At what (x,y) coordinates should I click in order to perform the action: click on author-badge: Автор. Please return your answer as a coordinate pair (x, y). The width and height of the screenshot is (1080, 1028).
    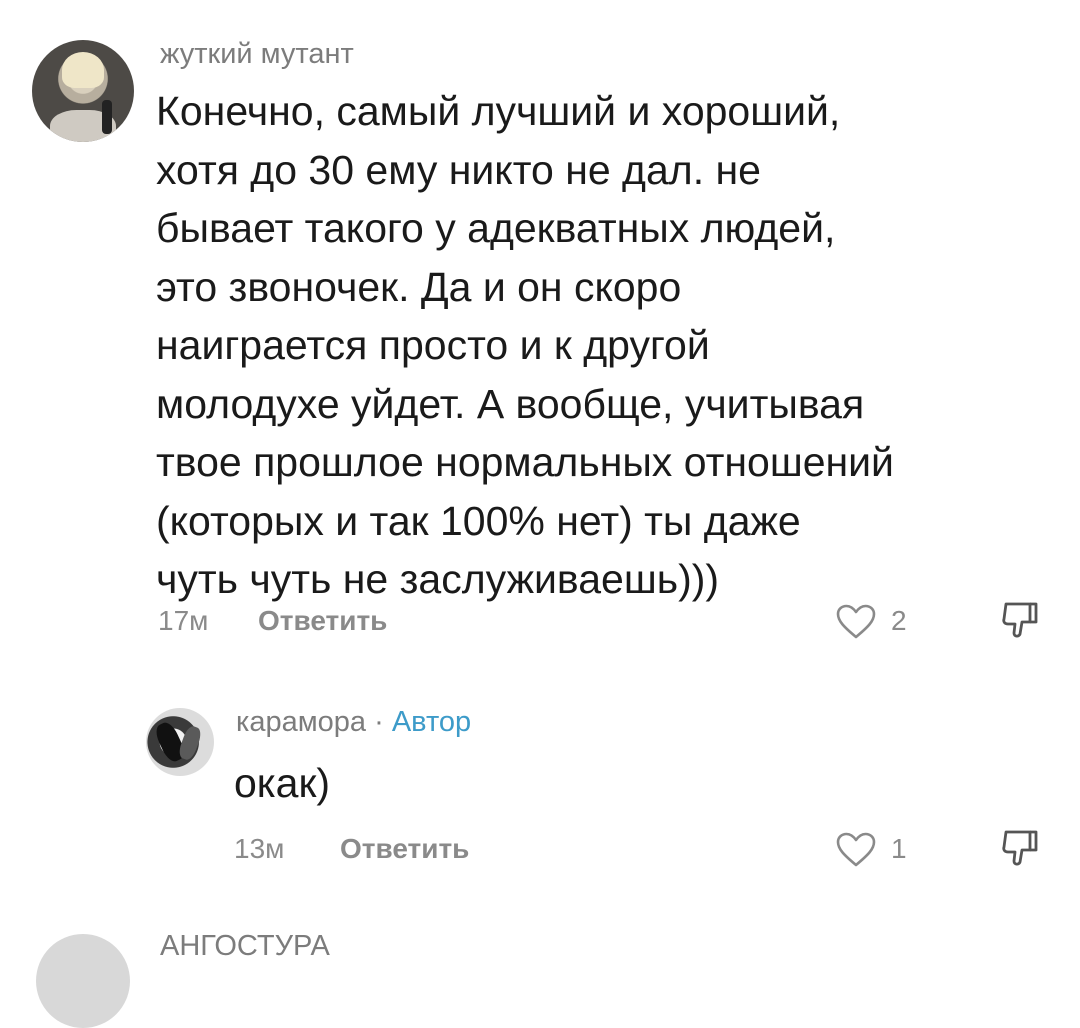
    Looking at the image, I should click on (431, 722).